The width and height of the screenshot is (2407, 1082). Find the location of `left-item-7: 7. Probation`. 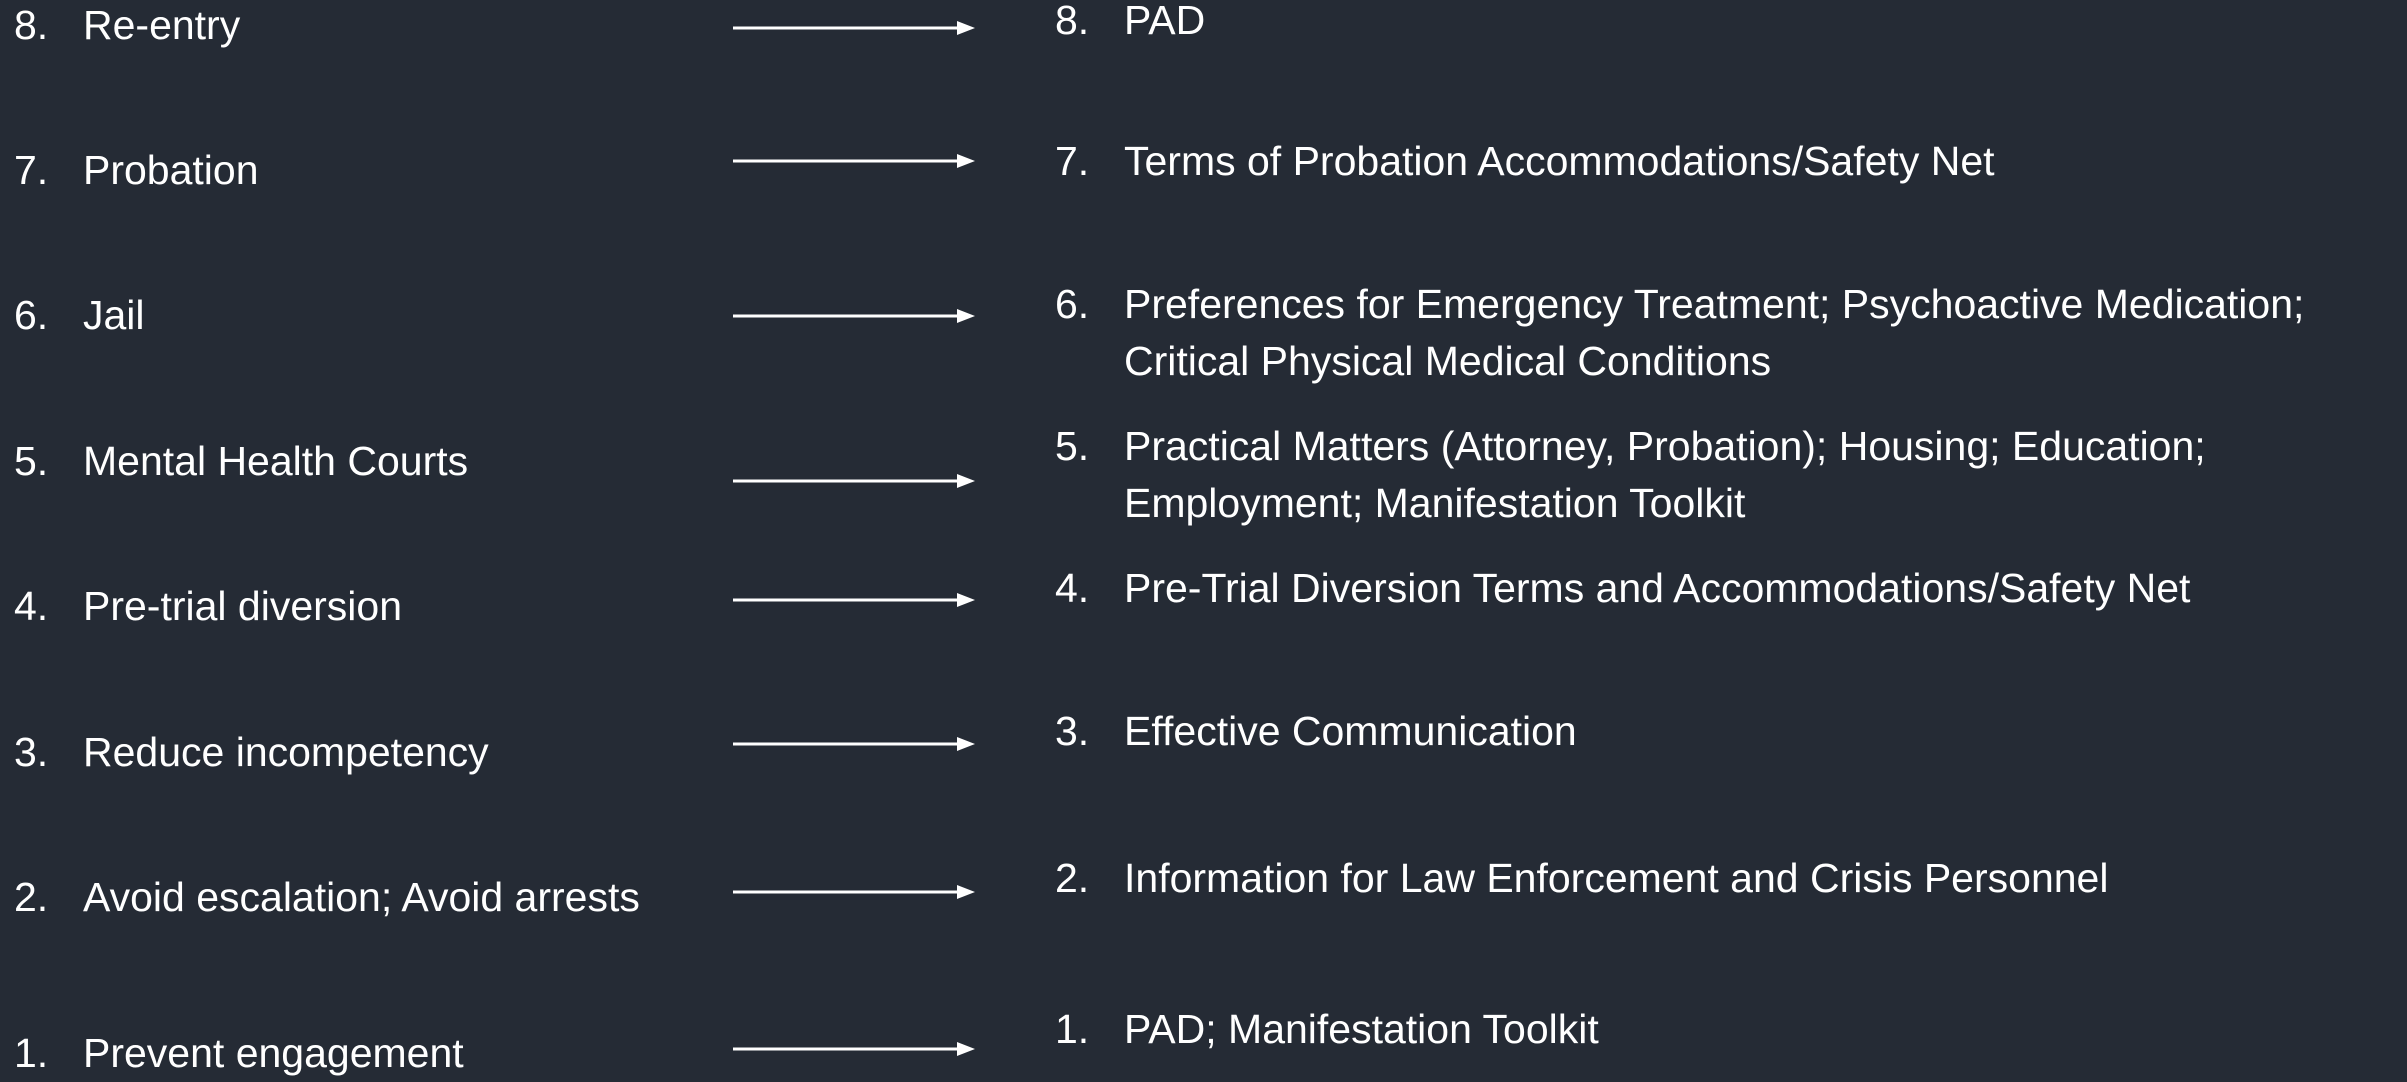

left-item-7: 7. Probation is located at coordinates (136, 170).